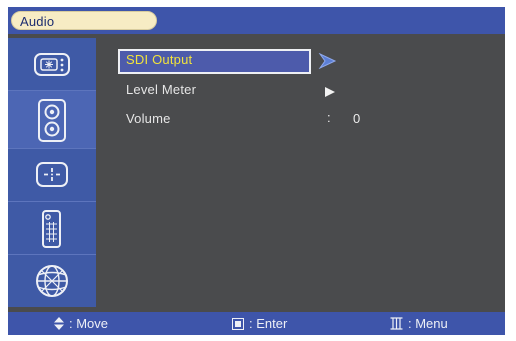 This screenshot has width=516, height=341. What do you see at coordinates (148, 118) in the screenshot?
I see `menu-item-label: Volume` at bounding box center [148, 118].